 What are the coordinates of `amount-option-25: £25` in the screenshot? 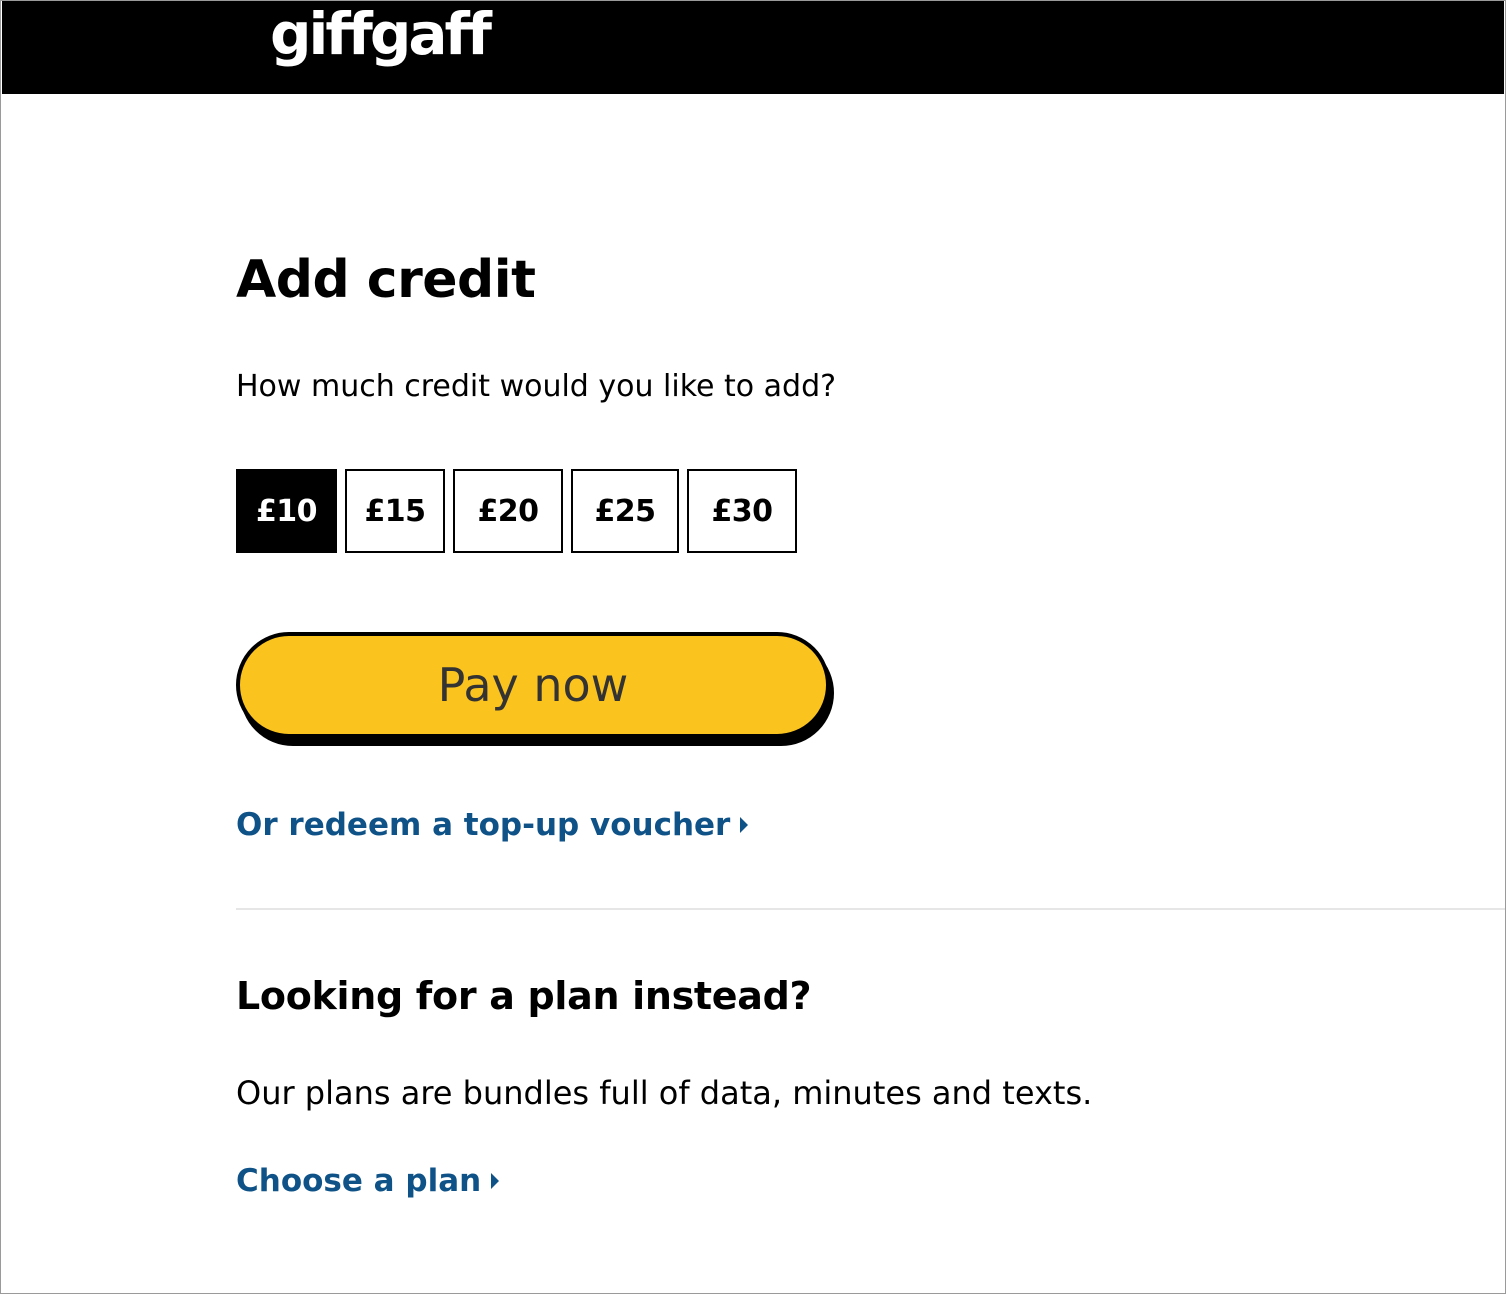 It's located at (625, 511).